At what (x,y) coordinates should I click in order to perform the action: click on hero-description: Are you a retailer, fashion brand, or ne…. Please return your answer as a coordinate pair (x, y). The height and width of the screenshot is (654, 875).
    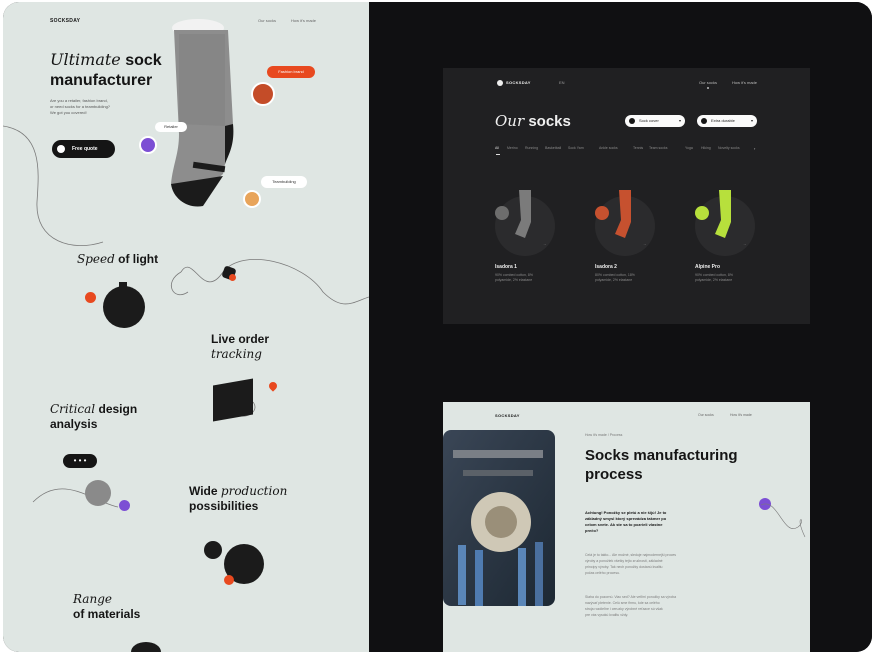
    Looking at the image, I should click on (80, 107).